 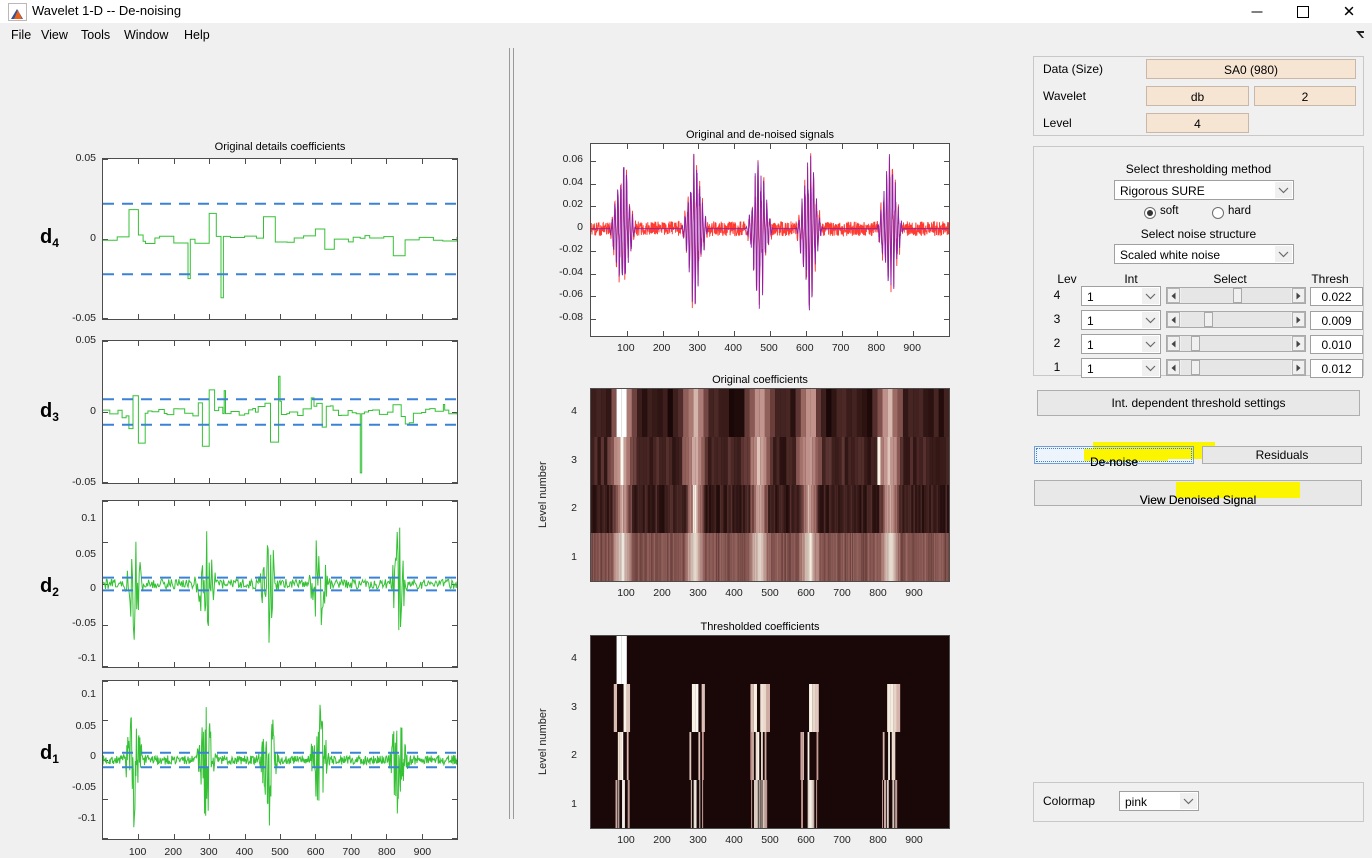 What do you see at coordinates (686, 11) in the screenshot?
I see `title-bar: Wavelet 1-D -- De-noising ✕` at bounding box center [686, 11].